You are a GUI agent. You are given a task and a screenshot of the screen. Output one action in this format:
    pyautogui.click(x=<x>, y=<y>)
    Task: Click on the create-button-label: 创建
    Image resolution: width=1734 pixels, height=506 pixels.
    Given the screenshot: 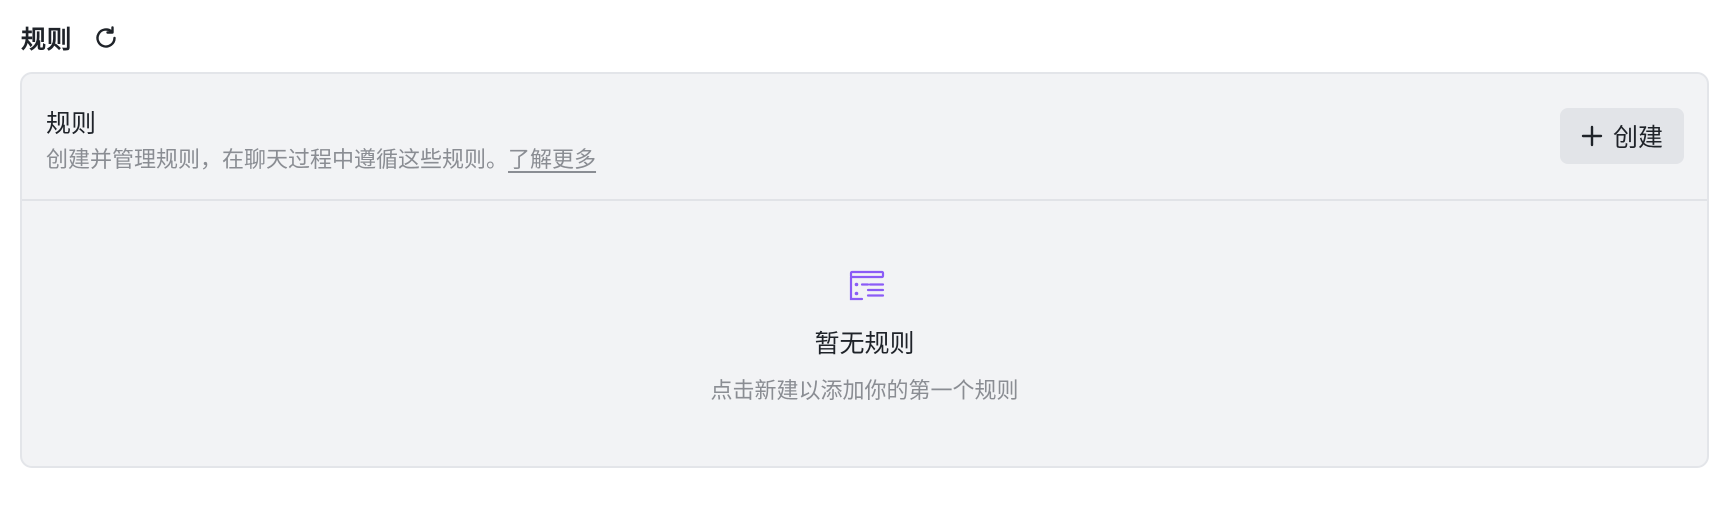 What is the action you would take?
    pyautogui.click(x=1637, y=137)
    